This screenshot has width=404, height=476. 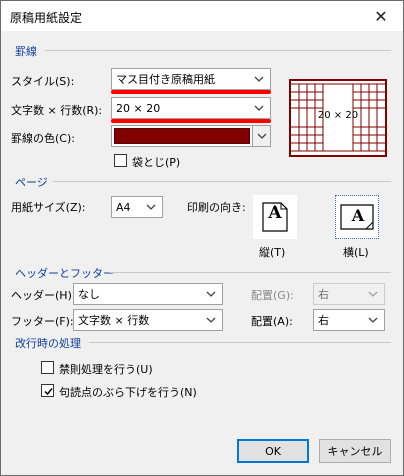 I want to click on cancel-label: キャンセル, so click(x=355, y=451).